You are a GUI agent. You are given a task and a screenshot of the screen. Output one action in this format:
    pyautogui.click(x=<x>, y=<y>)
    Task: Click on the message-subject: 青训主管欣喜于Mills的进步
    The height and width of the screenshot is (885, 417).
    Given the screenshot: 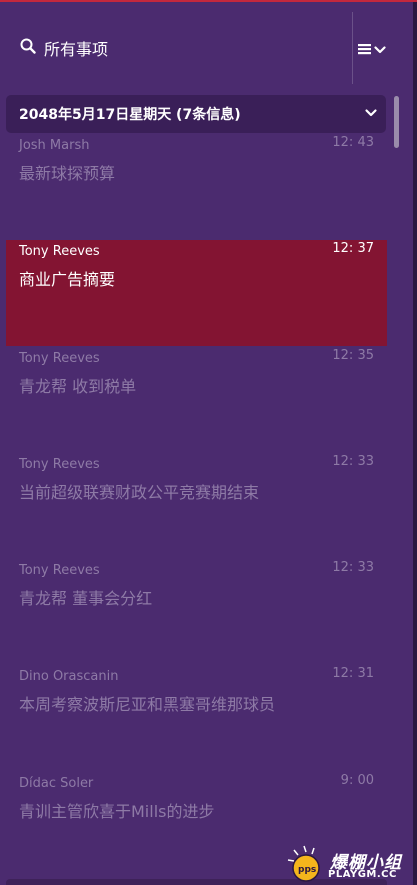 What is the action you would take?
    pyautogui.click(x=117, y=811)
    